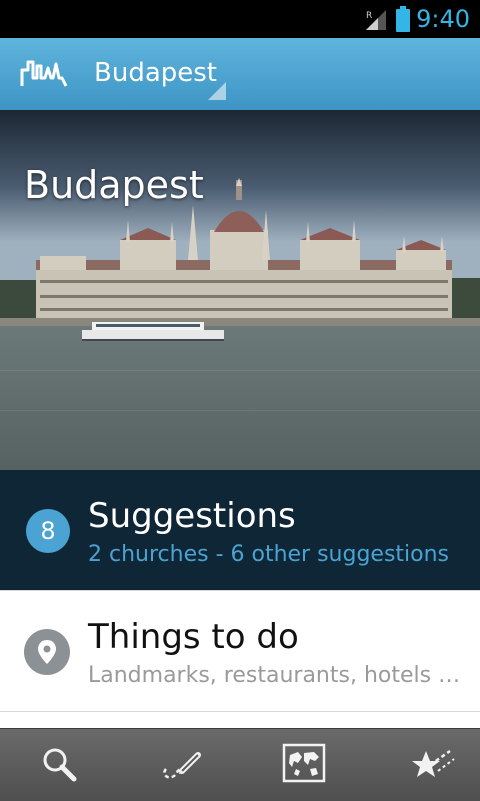 The width and height of the screenshot is (480, 801). I want to click on signal-icon: R, so click(376, 20).